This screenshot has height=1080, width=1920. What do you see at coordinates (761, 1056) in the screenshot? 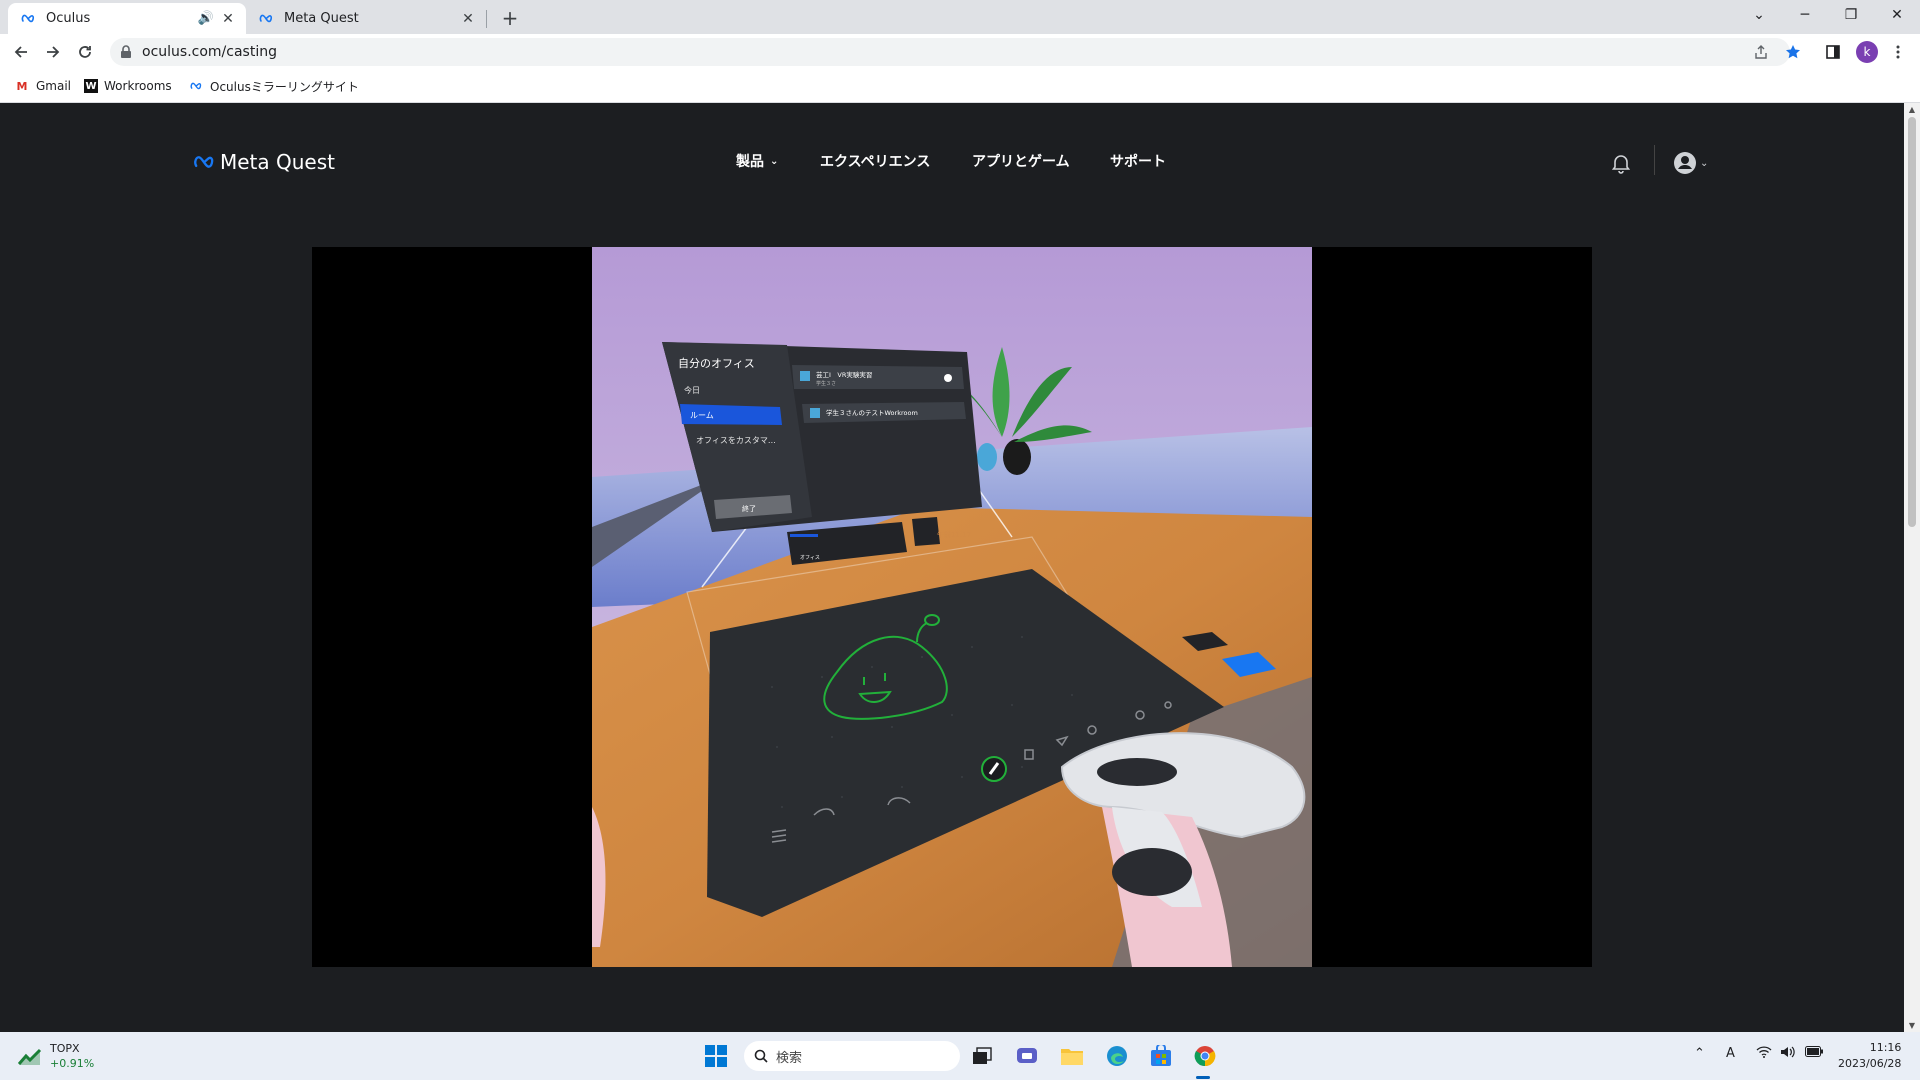
I see `search-icon` at bounding box center [761, 1056].